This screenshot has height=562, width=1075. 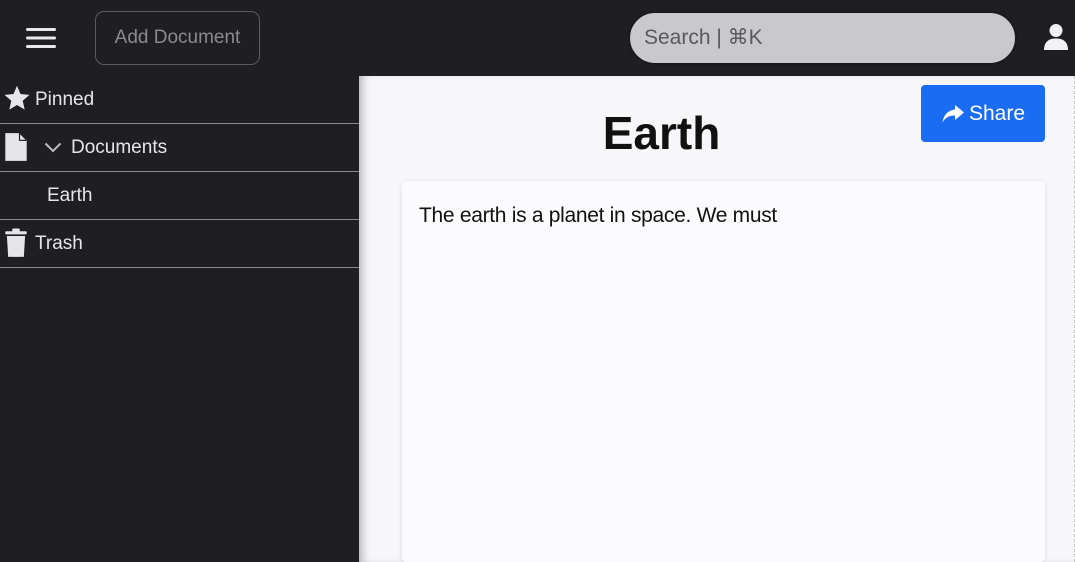 I want to click on top-bar: Add Document, so click(x=537, y=38).